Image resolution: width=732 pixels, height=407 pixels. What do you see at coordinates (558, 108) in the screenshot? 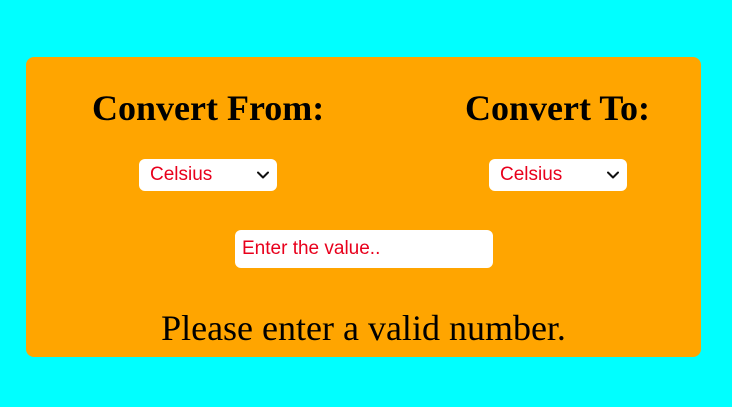
I see `convert-to-heading: Convert To:` at bounding box center [558, 108].